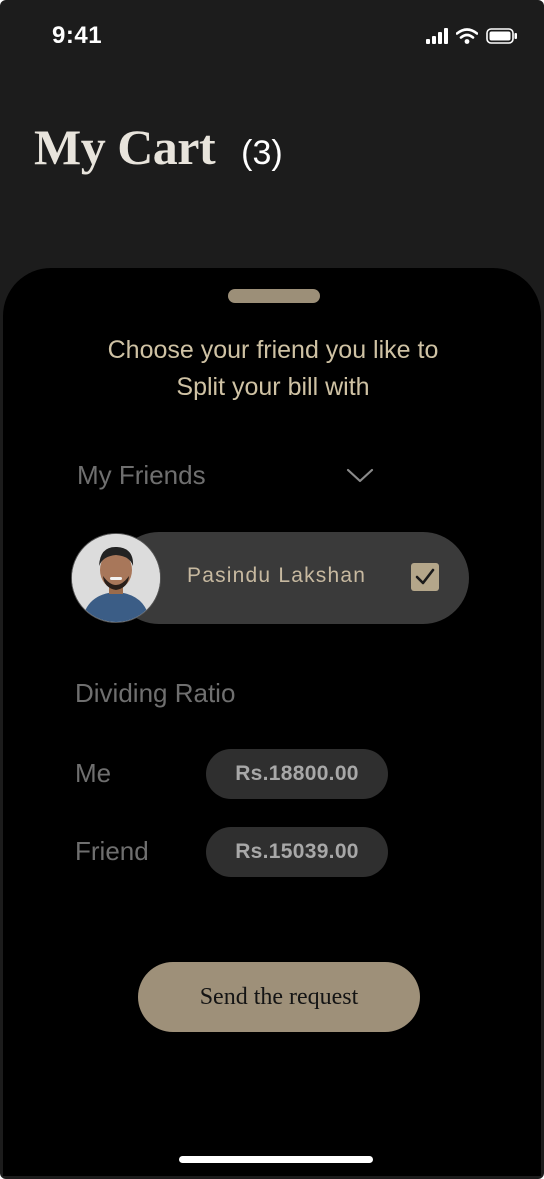 This screenshot has height=1179, width=544. I want to click on friend-avatar-icon, so click(116, 578).